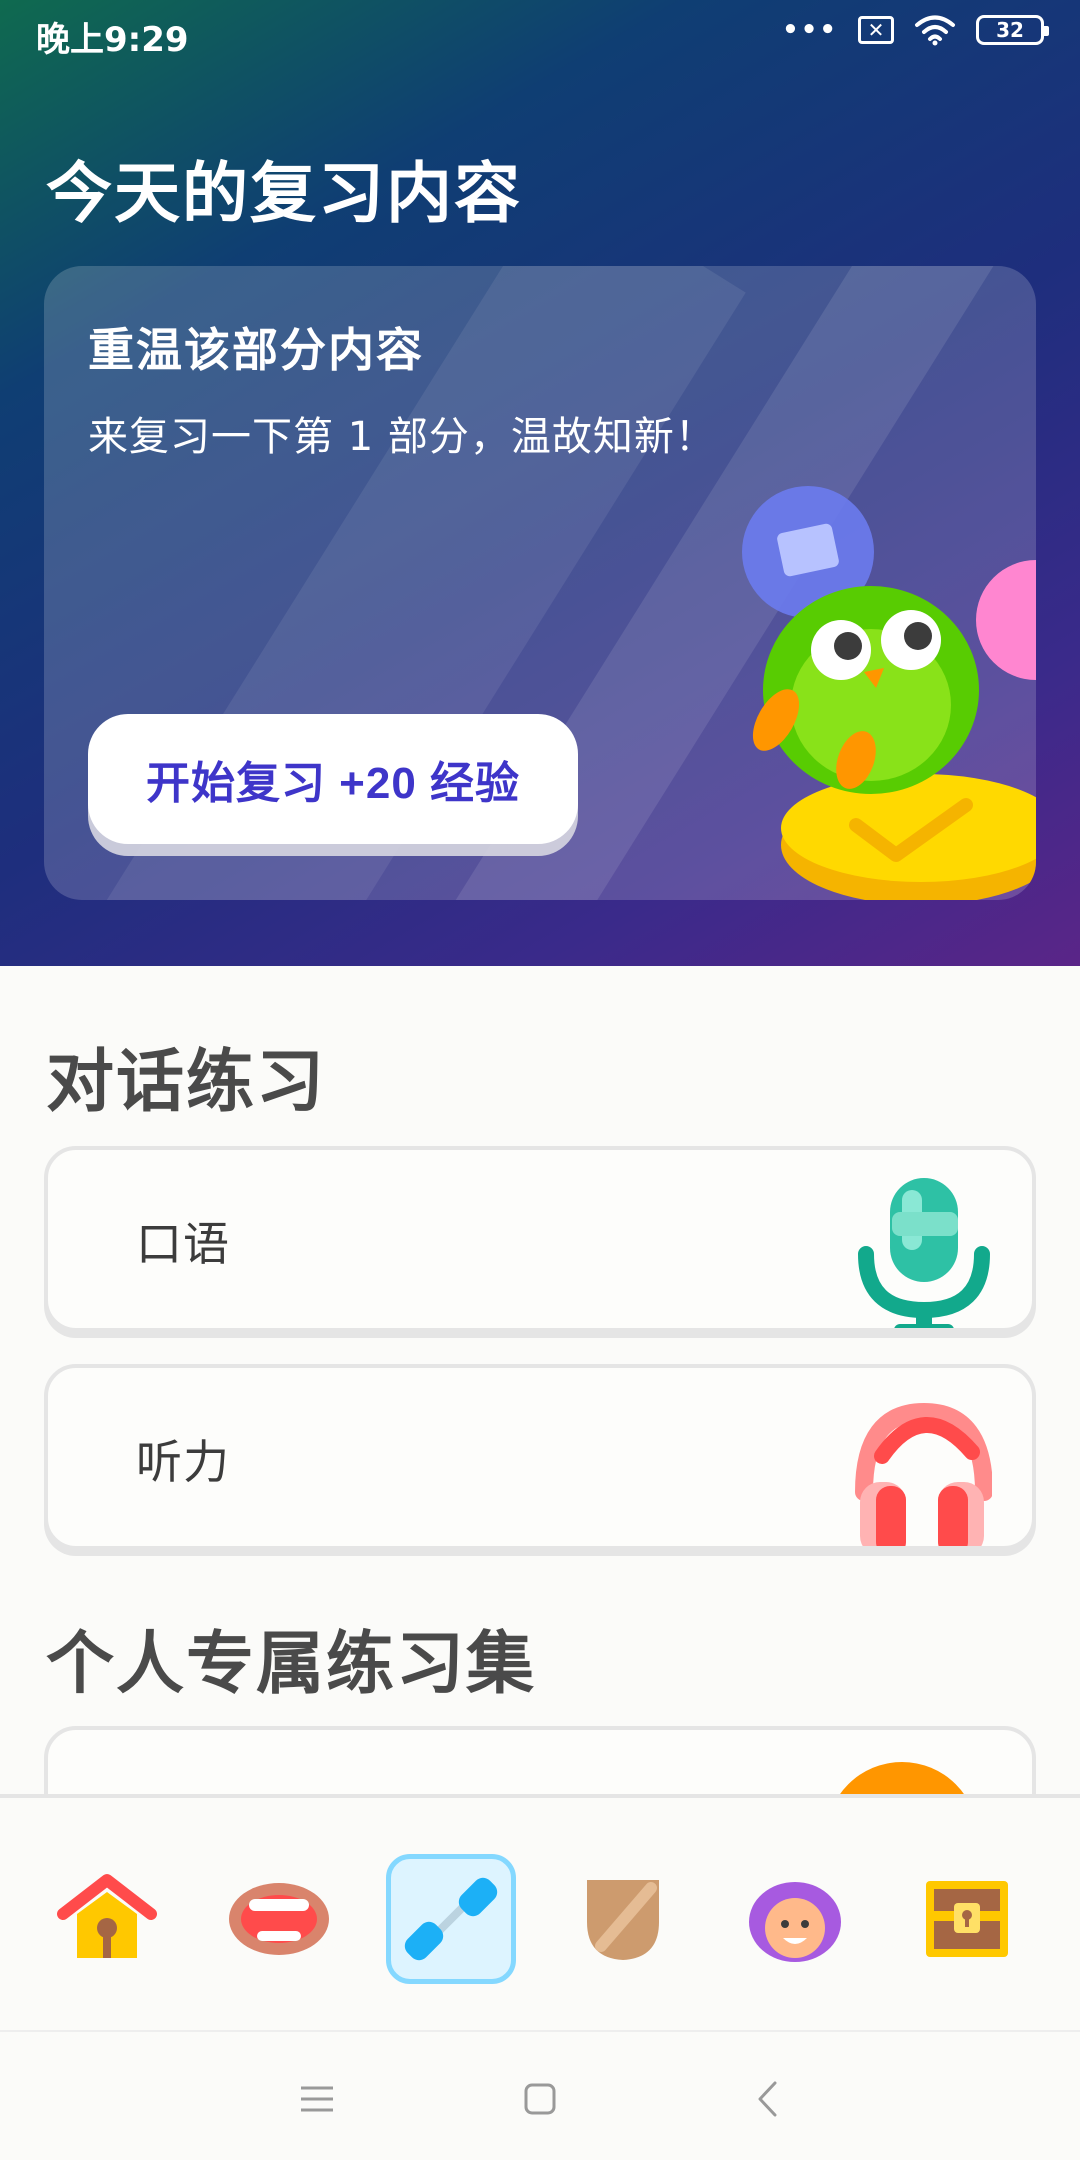  I want to click on review-card-description: 来复习一下第 1 部分，温故知新！, so click(402, 437).